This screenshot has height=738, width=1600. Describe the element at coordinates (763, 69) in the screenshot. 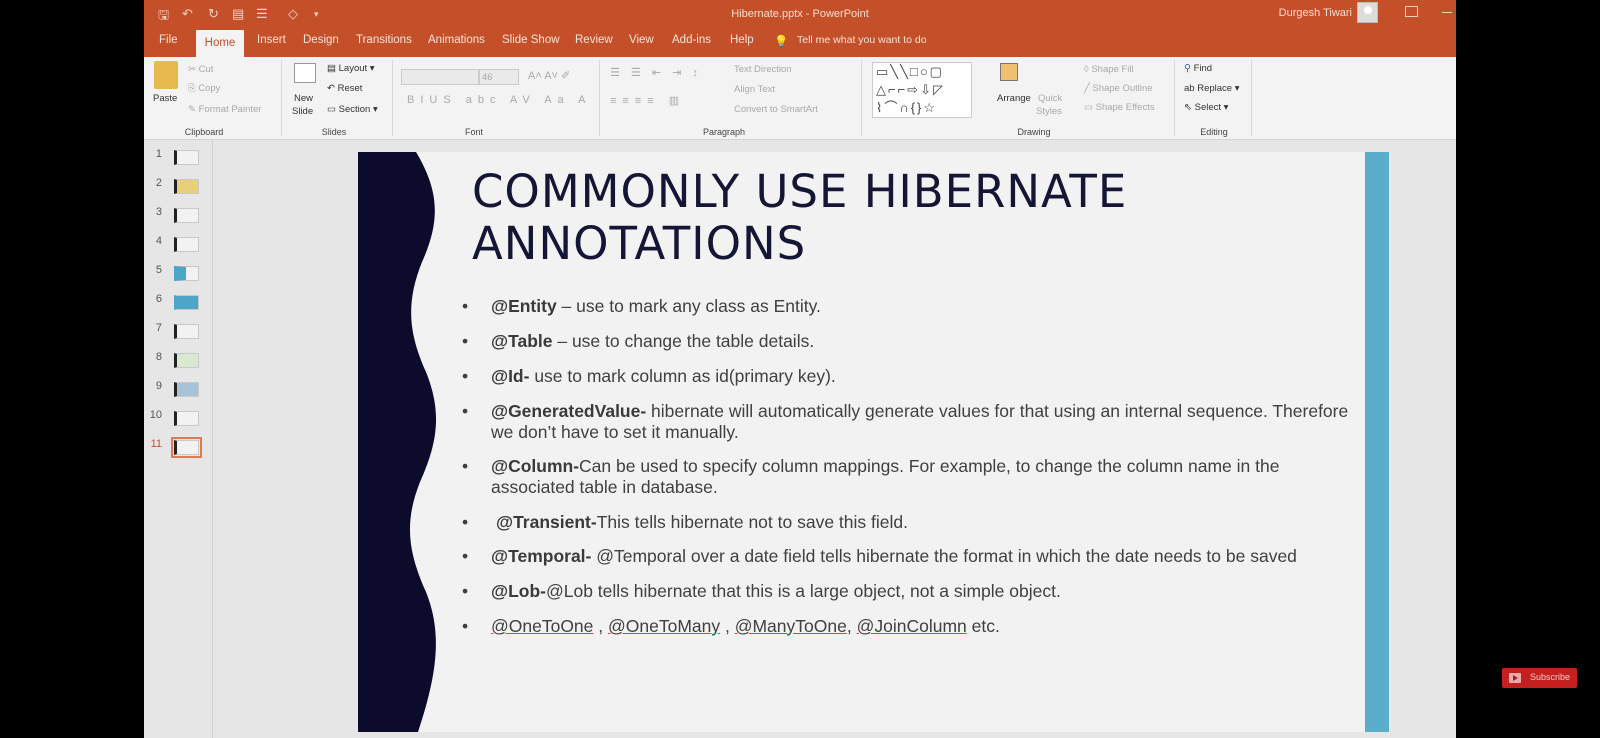

I see `text-direction-button: Text Direction` at that location.